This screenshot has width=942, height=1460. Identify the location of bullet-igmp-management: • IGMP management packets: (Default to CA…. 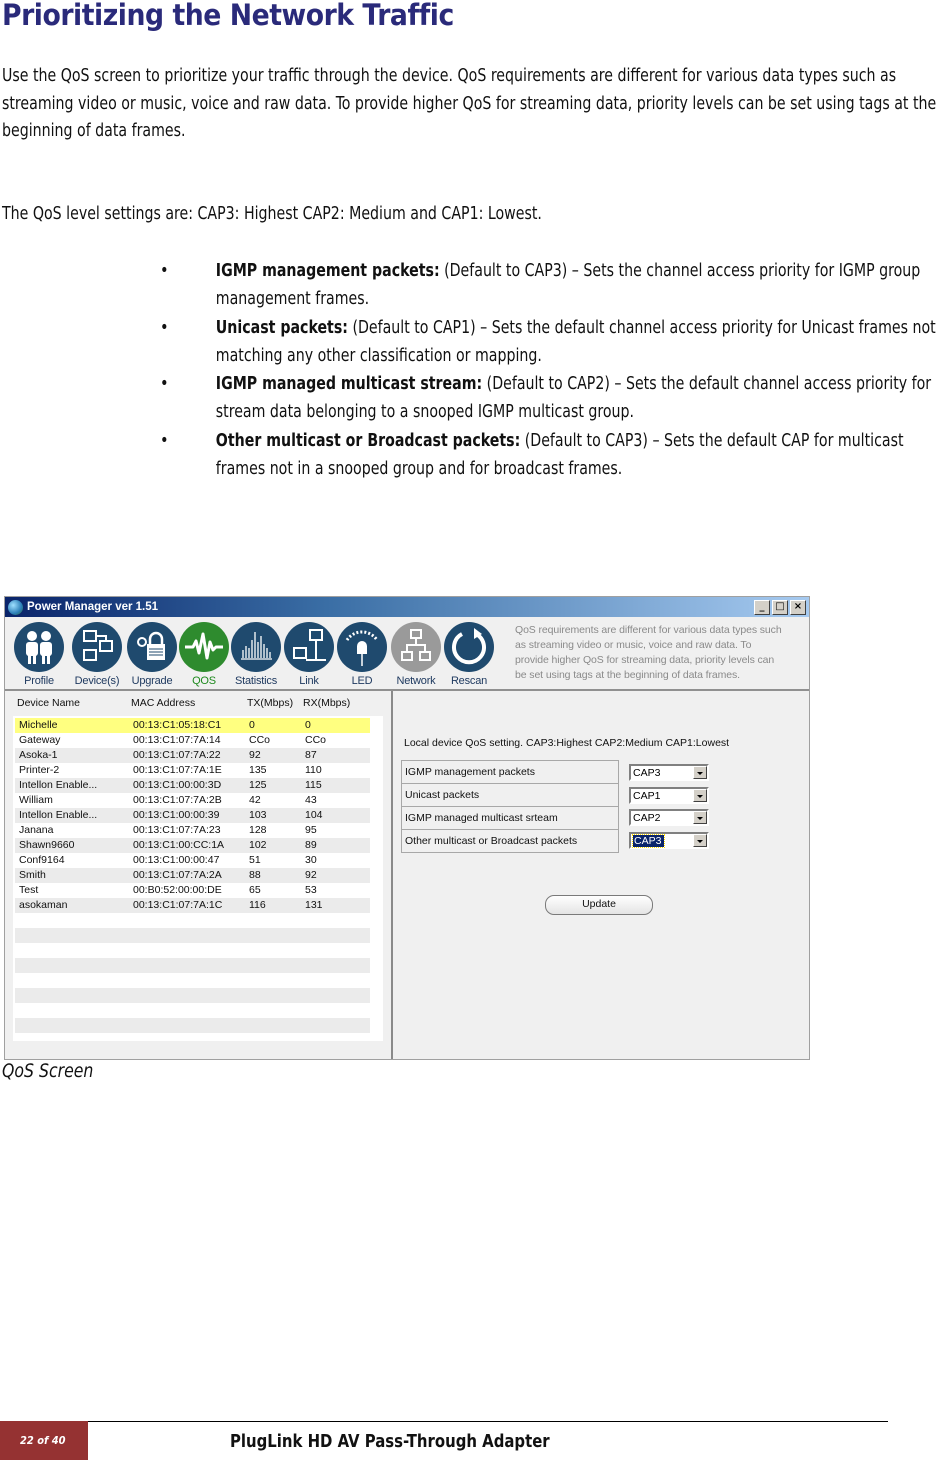
(549, 285).